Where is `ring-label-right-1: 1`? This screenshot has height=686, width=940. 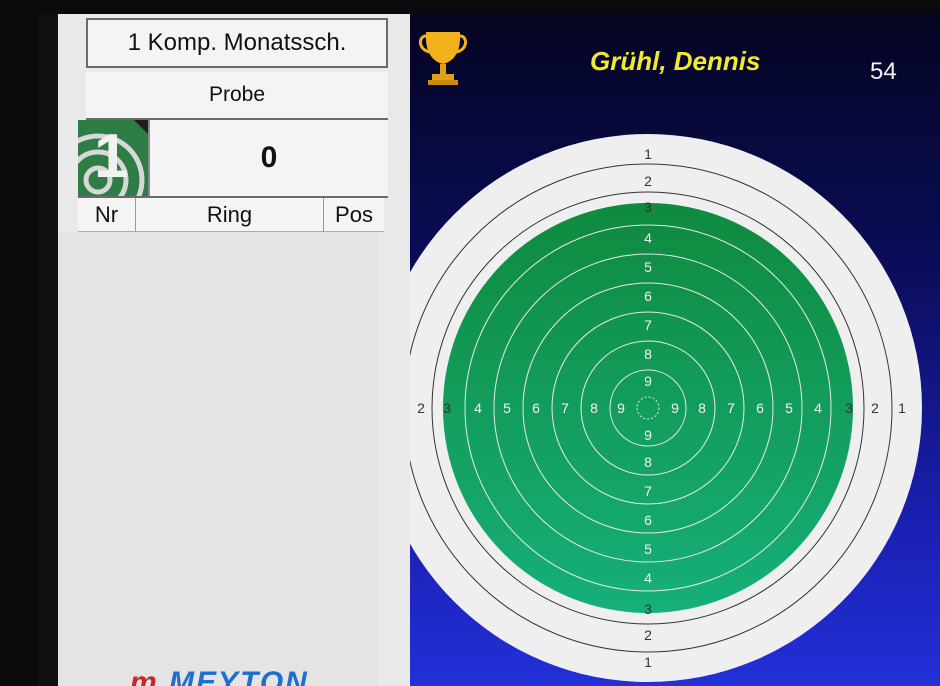
ring-label-right-1: 1 is located at coordinates (902, 408).